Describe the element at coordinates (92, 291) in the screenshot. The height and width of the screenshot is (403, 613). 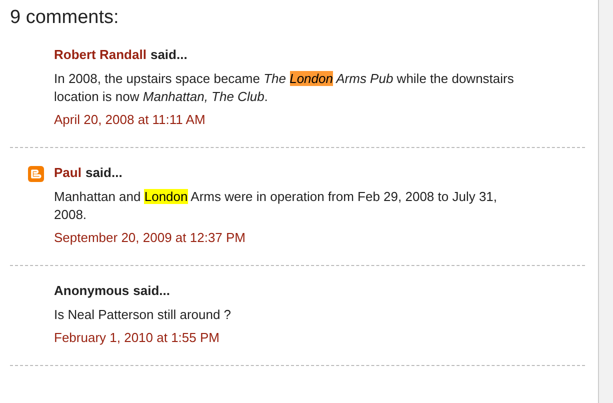
I see `author-name: Anonymous` at that location.